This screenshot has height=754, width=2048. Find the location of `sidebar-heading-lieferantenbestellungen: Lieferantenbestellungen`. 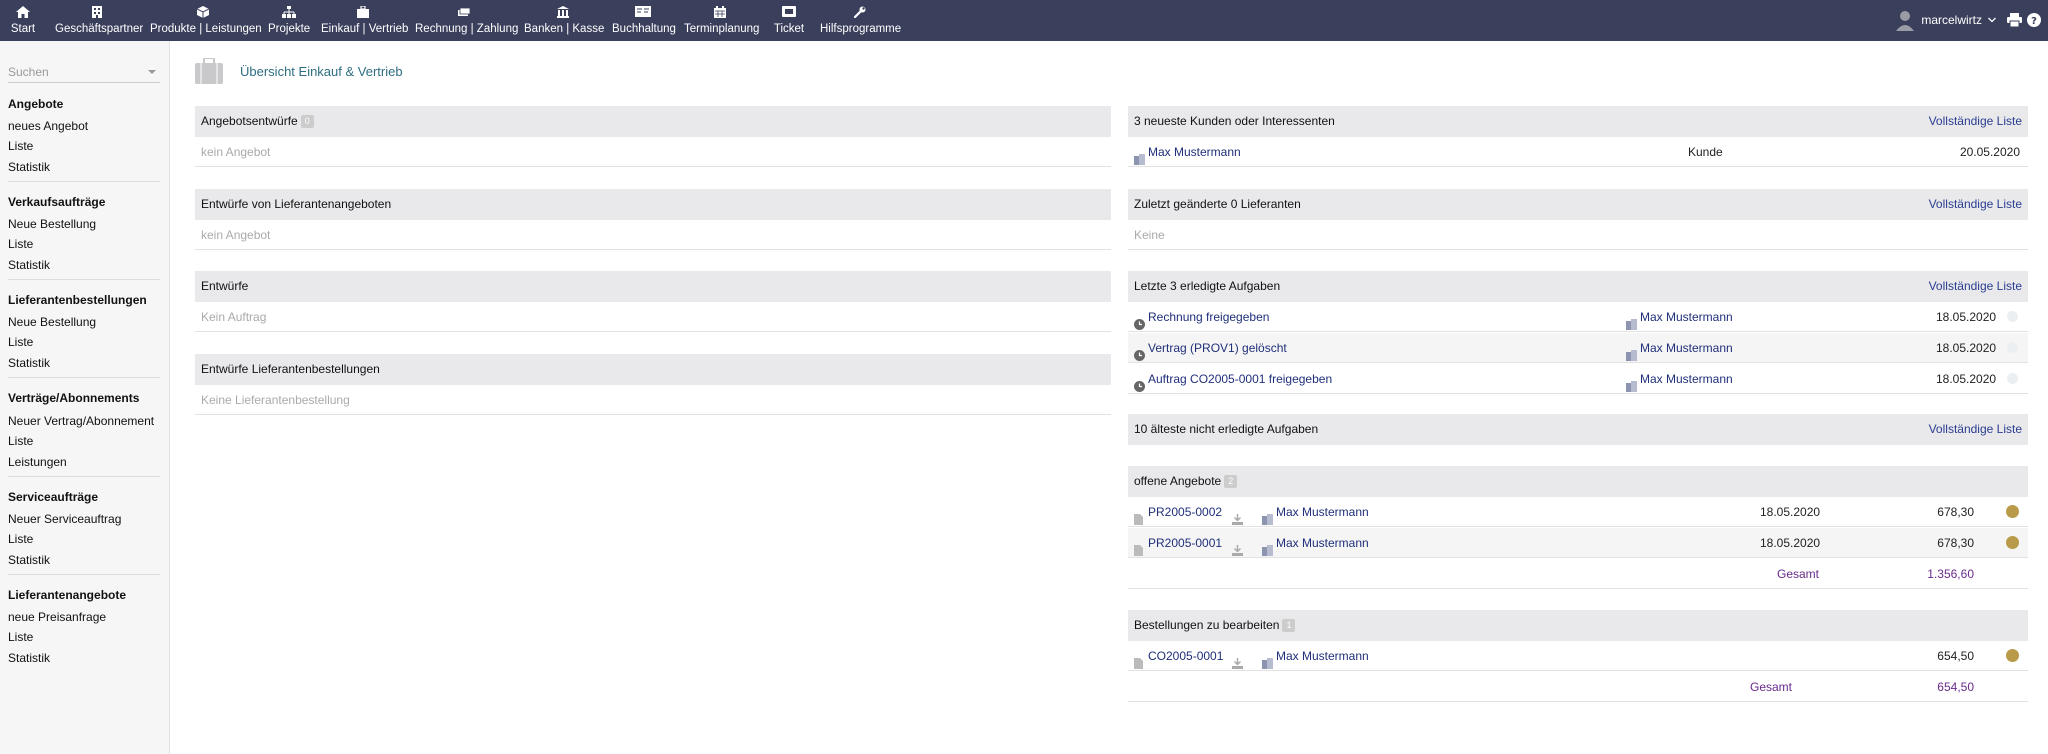

sidebar-heading-lieferantenbestellungen: Lieferantenbestellungen is located at coordinates (77, 300).